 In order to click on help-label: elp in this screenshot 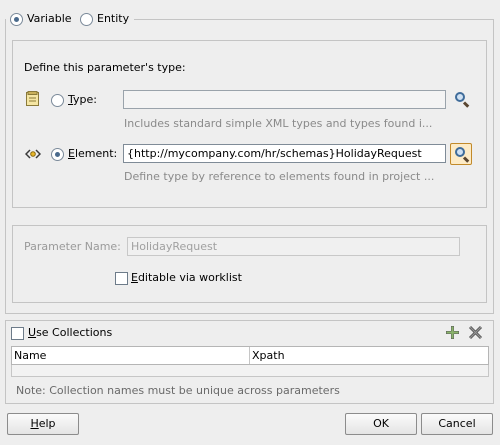, I will do `click(47, 423)`.